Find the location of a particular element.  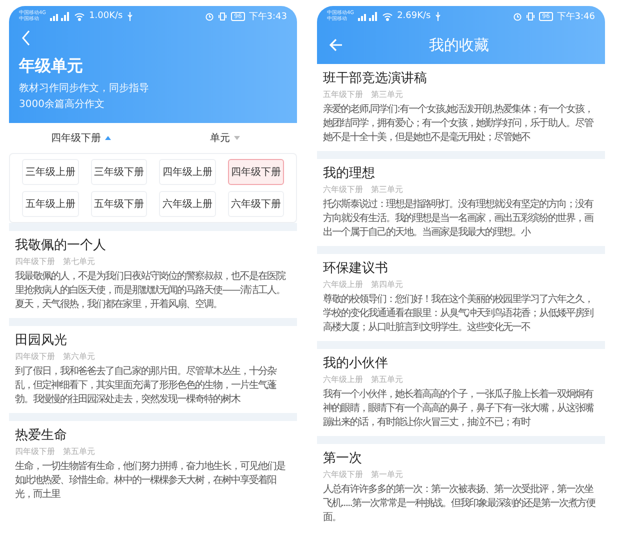

grade-label: 五年级下册 is located at coordinates (343, 95).